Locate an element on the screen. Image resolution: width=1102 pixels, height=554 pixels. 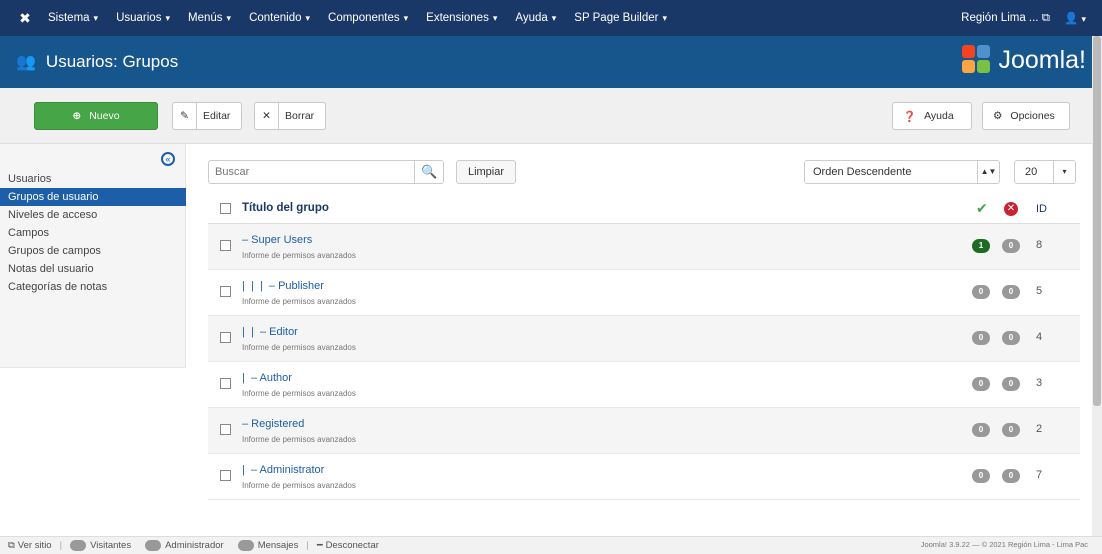
group-id: 2 is located at coordinates (1039, 429).